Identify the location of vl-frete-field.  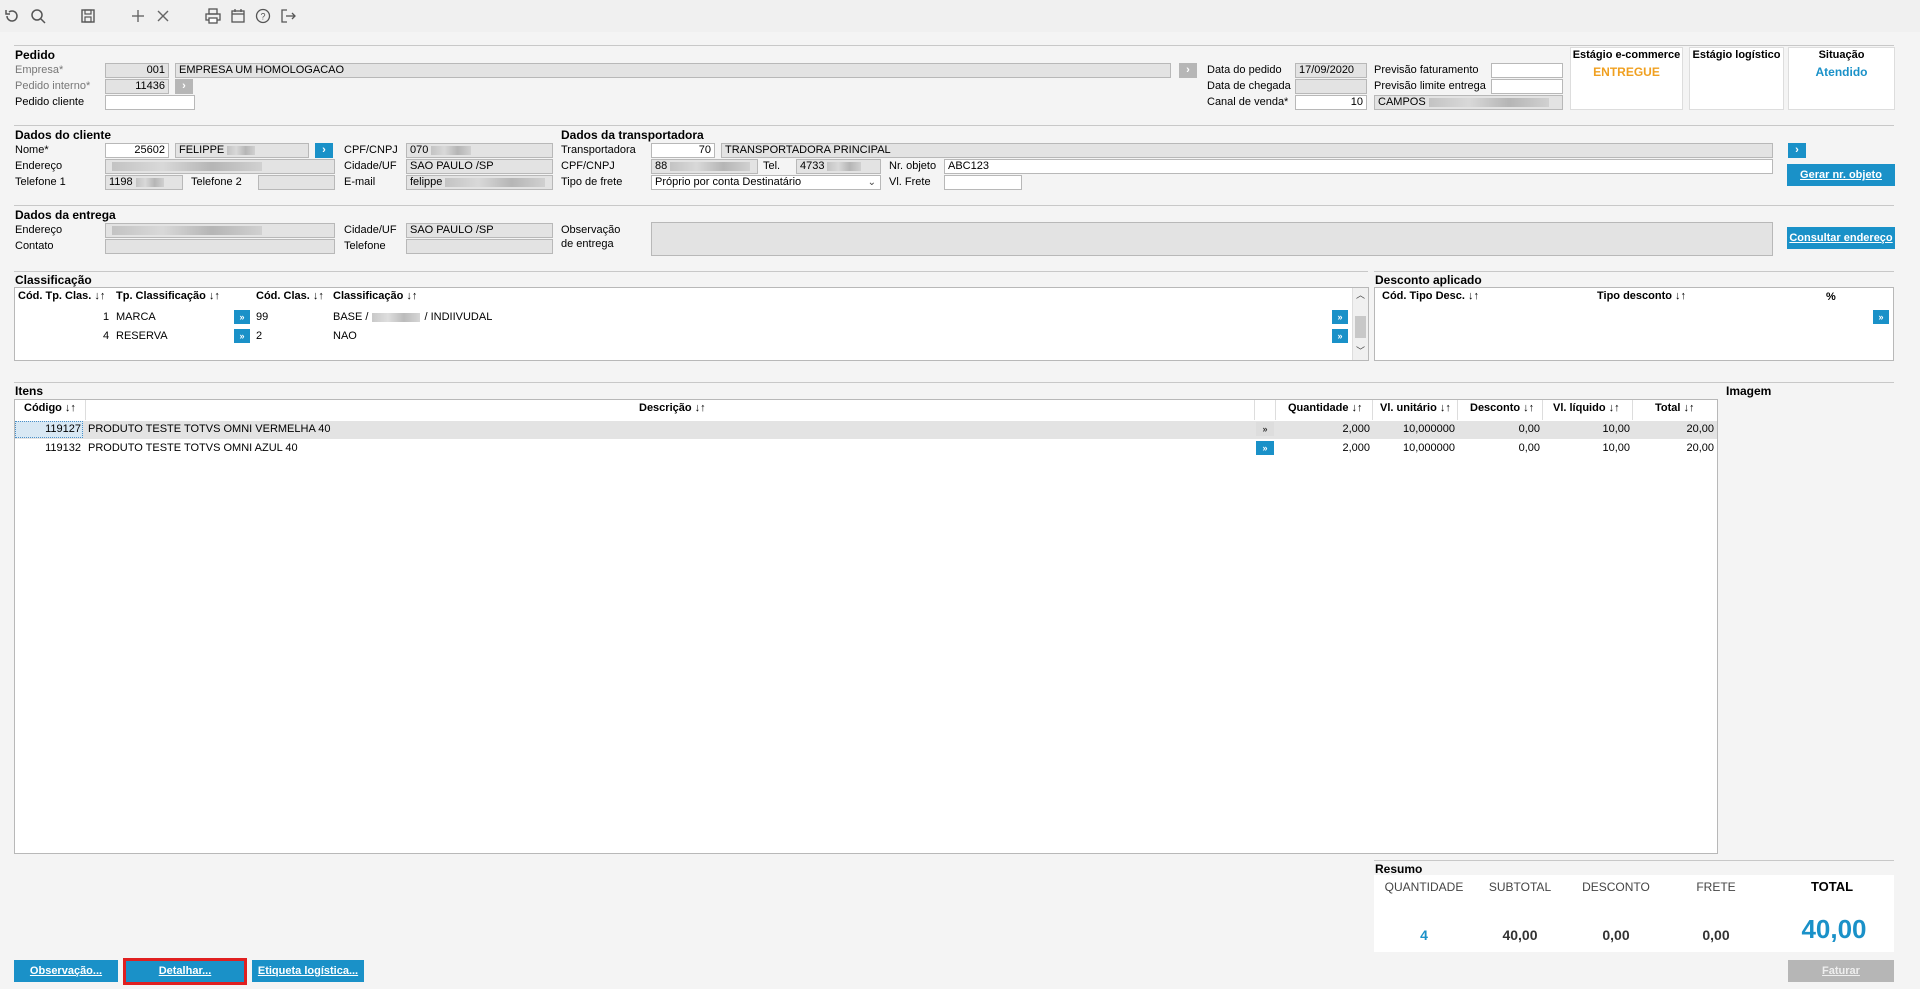
(983, 182).